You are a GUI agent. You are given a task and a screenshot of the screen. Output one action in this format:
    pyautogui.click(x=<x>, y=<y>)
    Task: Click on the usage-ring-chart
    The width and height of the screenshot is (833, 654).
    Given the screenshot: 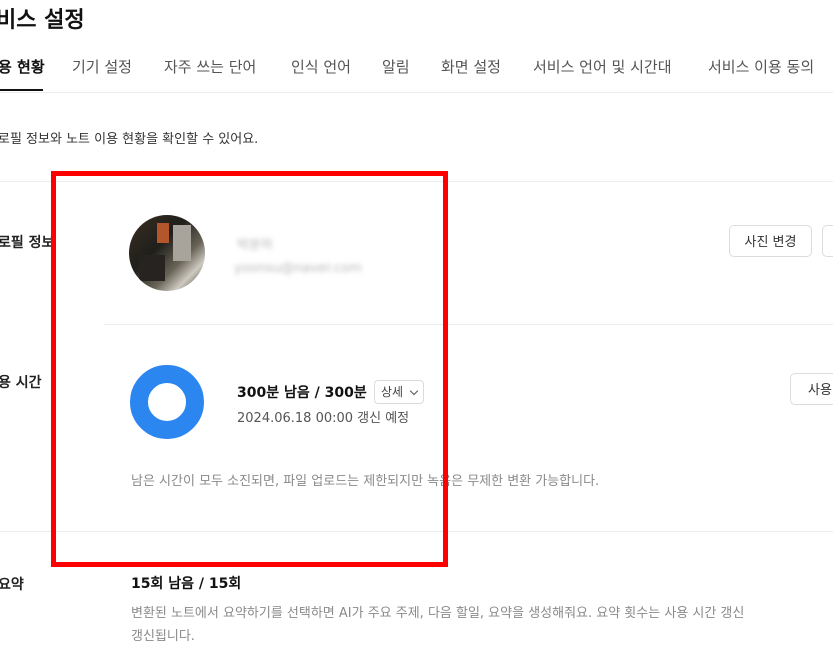 What is the action you would take?
    pyautogui.click(x=167, y=402)
    